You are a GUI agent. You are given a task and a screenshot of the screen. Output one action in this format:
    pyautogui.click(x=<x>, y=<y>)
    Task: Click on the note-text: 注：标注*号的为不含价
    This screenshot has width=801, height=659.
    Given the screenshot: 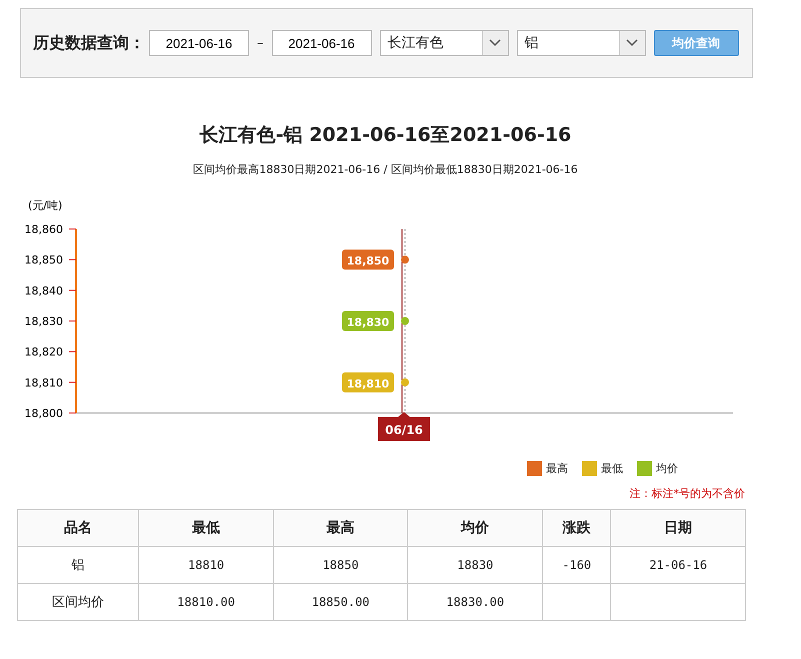 What is the action you would take?
    pyautogui.click(x=687, y=493)
    